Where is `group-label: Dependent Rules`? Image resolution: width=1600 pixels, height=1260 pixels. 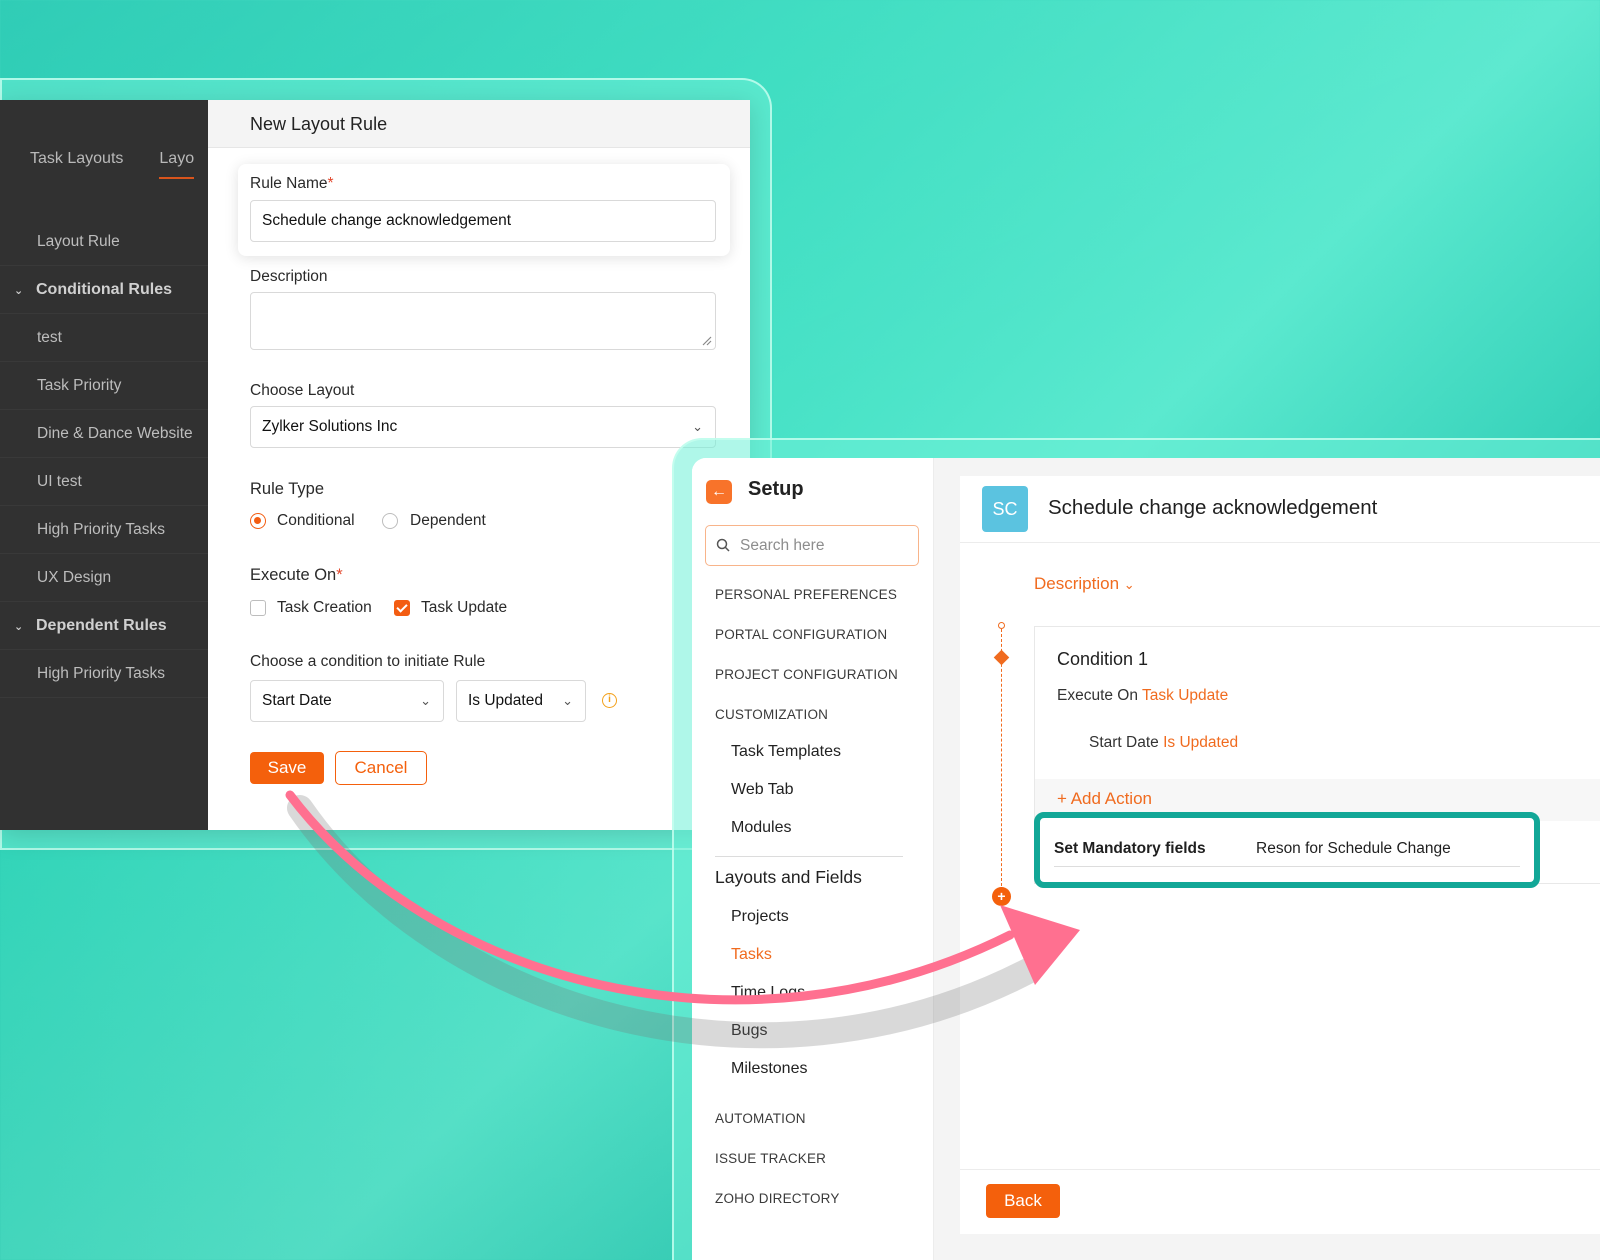 group-label: Dependent Rules is located at coordinates (101, 625).